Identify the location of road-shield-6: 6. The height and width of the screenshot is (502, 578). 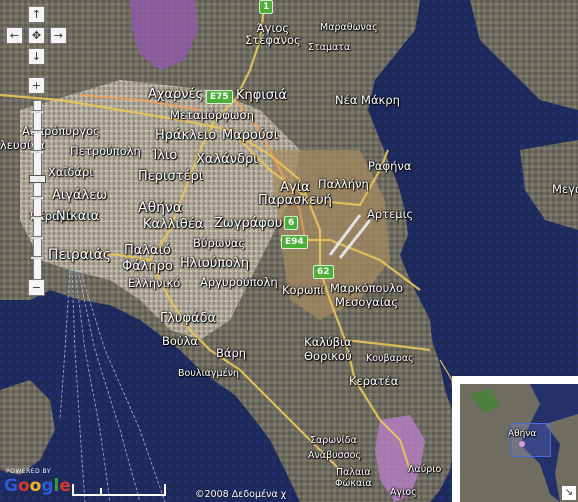
(291, 223).